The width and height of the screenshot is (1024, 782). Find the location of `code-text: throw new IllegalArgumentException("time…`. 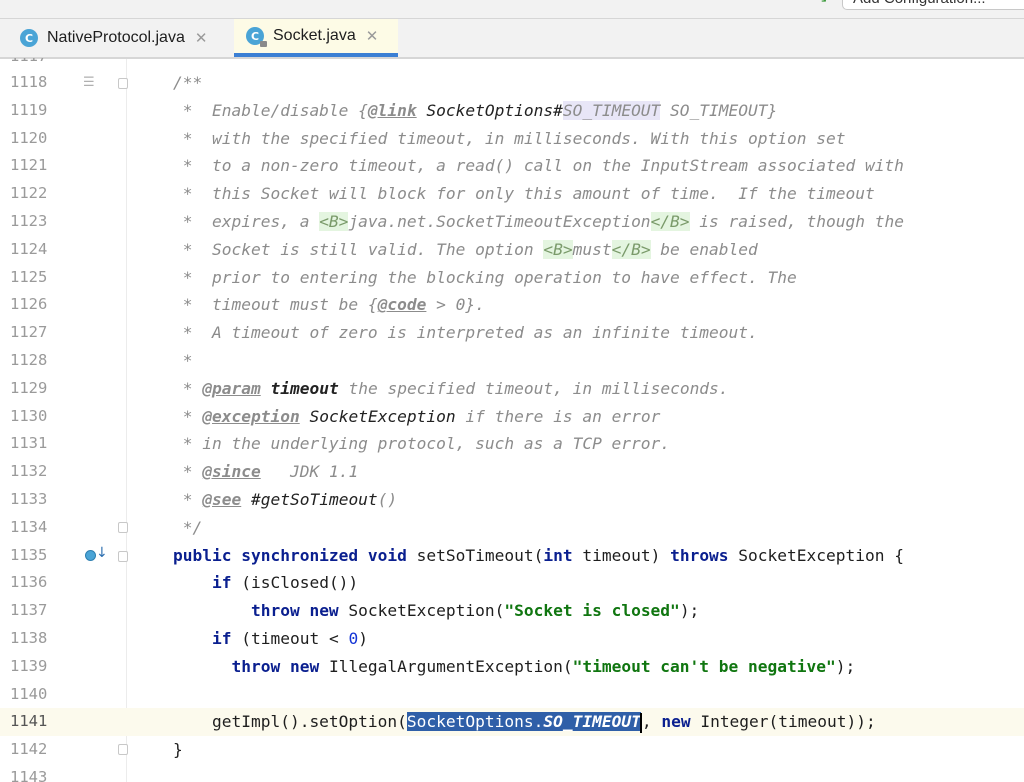

code-text: throw new IllegalArgumentException("time… is located at coordinates (514, 667).